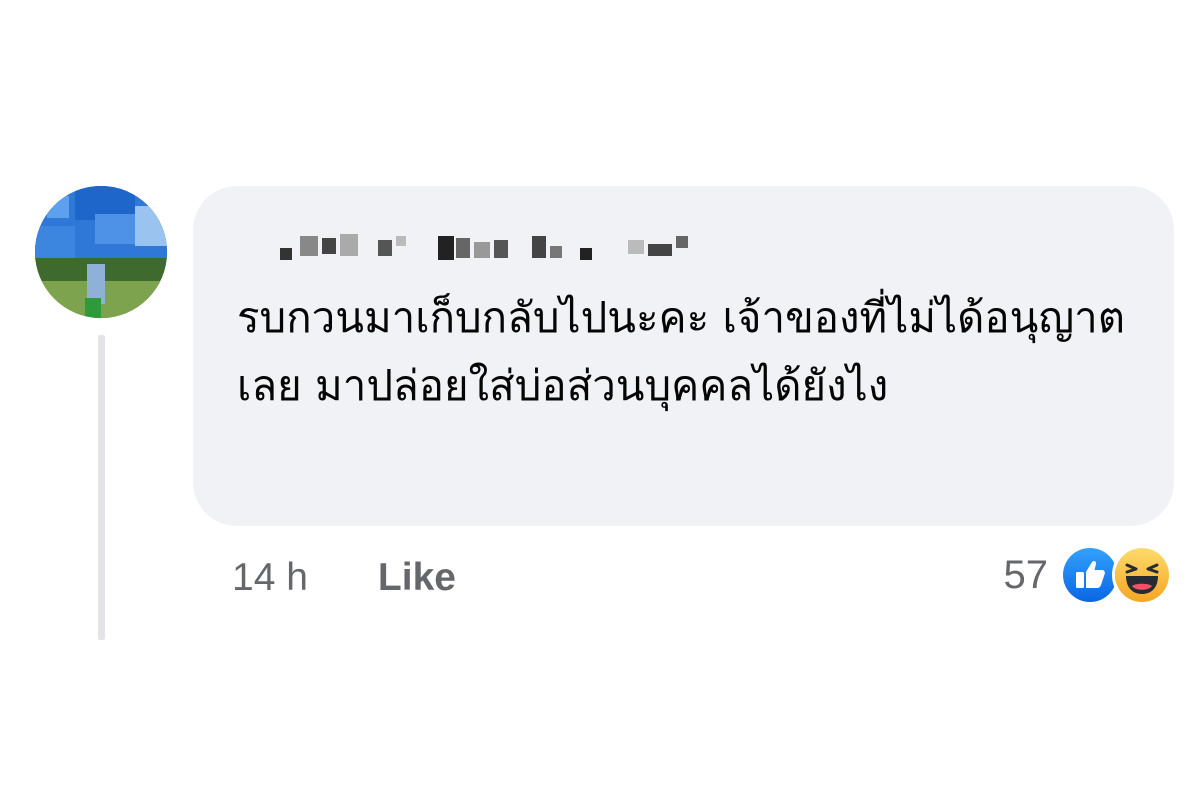 The width and height of the screenshot is (1200, 785). What do you see at coordinates (270, 578) in the screenshot?
I see `comment-timestamp: 14 h` at bounding box center [270, 578].